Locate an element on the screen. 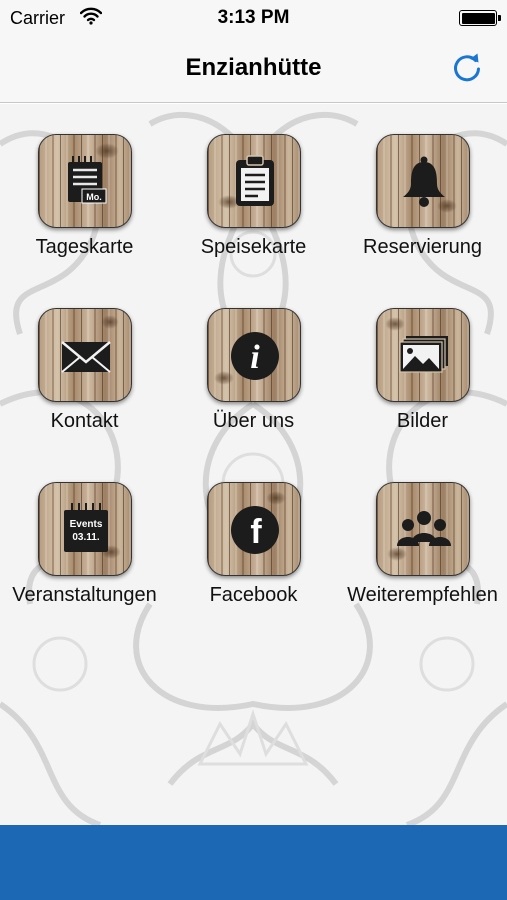  bell-icon is located at coordinates (424, 181).